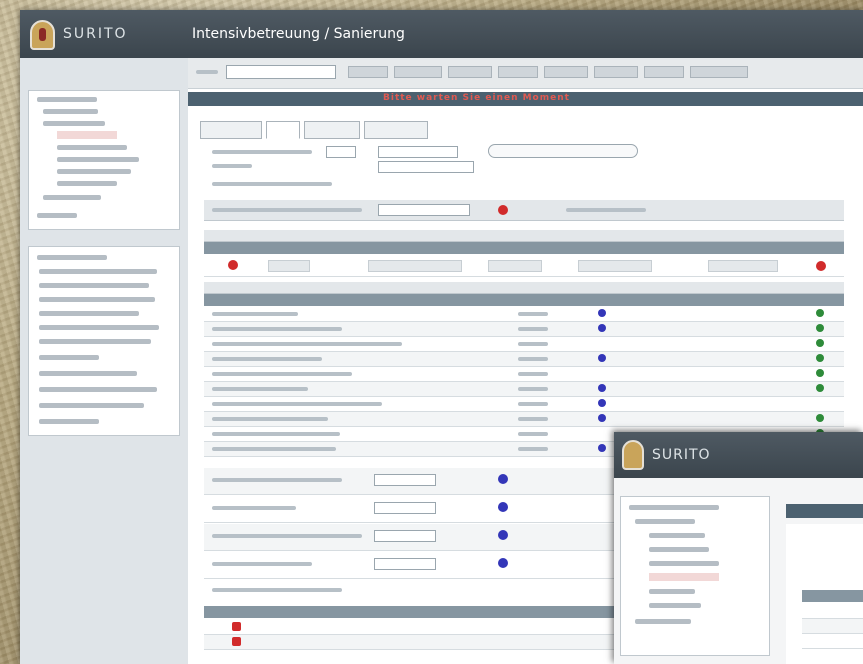 This screenshot has width=863, height=664. Describe the element at coordinates (824, 511) in the screenshot. I see `status-bar` at that location.